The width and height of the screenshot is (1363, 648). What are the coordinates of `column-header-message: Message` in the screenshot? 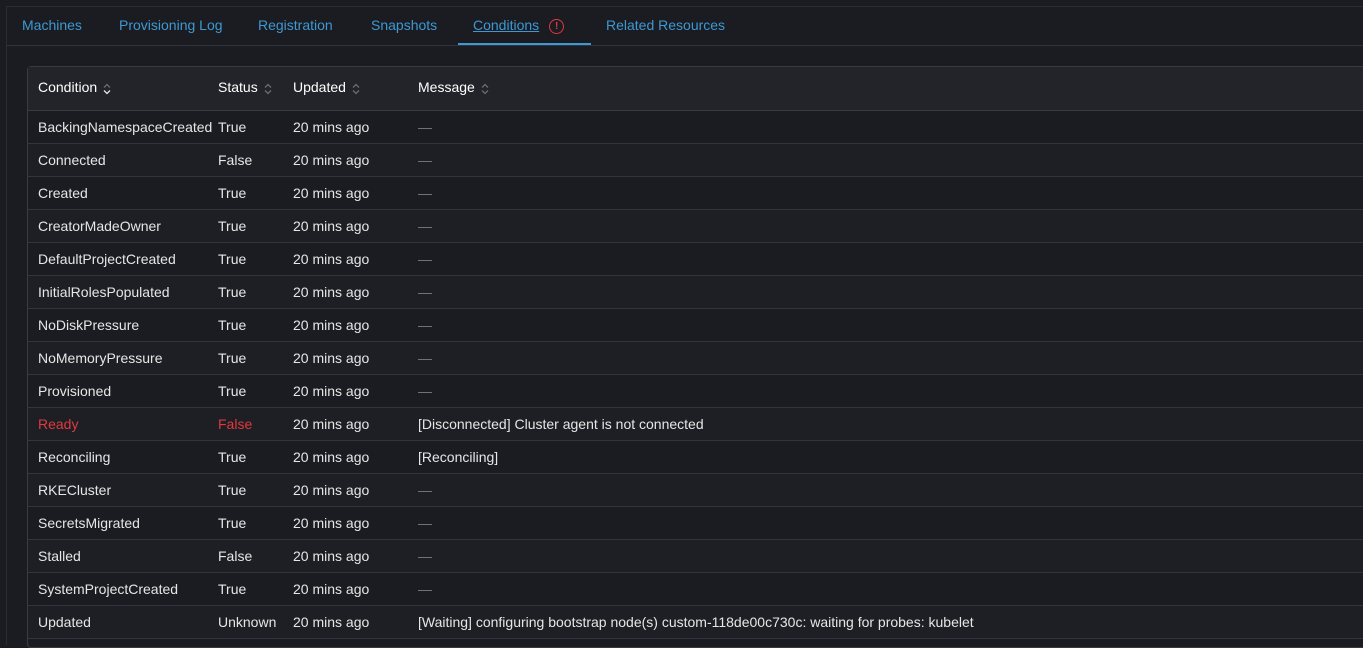 It's located at (453, 88).